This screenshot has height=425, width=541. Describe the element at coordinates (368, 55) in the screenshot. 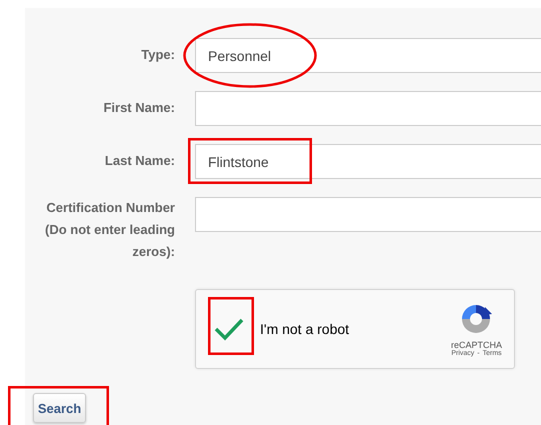

I see `input-field: Personnel` at that location.